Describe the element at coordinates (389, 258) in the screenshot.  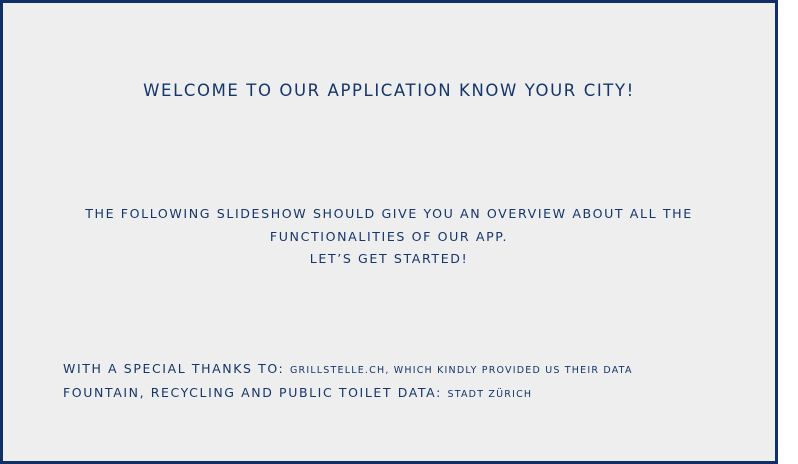
I see `intro-line: LET’S GET STARTED!` at that location.